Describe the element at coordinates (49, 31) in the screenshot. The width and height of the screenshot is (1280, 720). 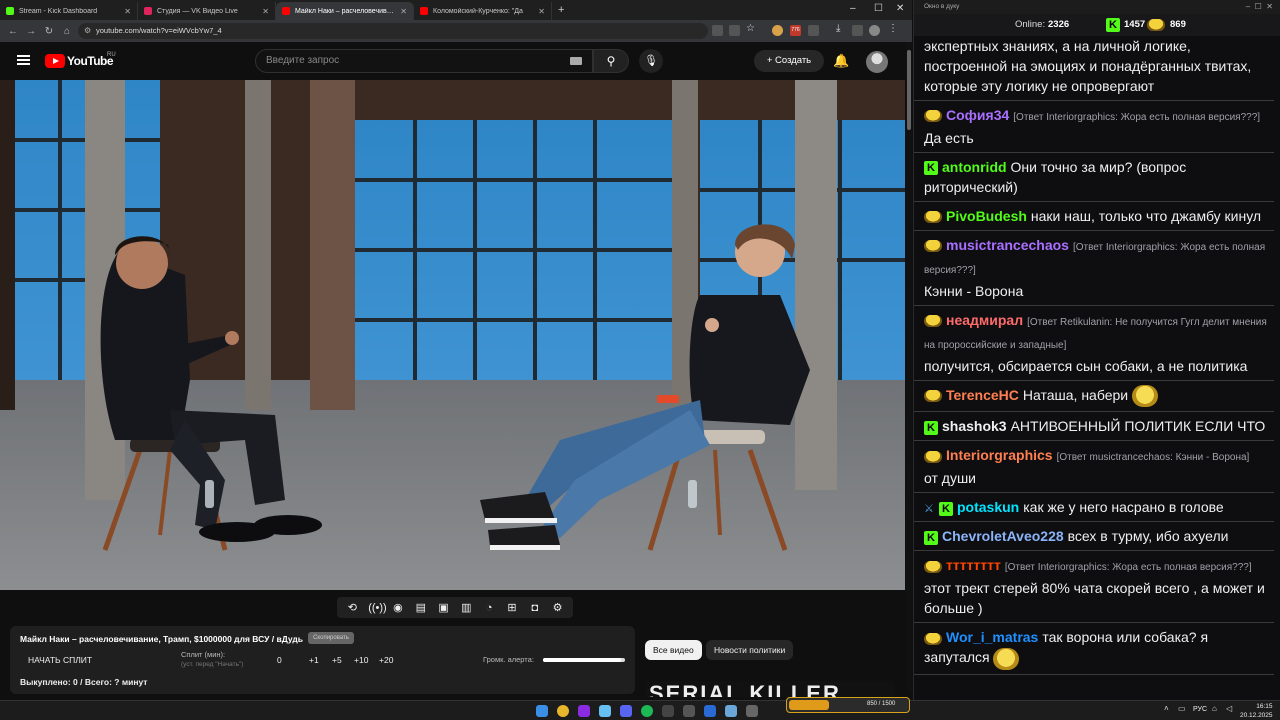
I see `reload-icon: ↻` at that location.